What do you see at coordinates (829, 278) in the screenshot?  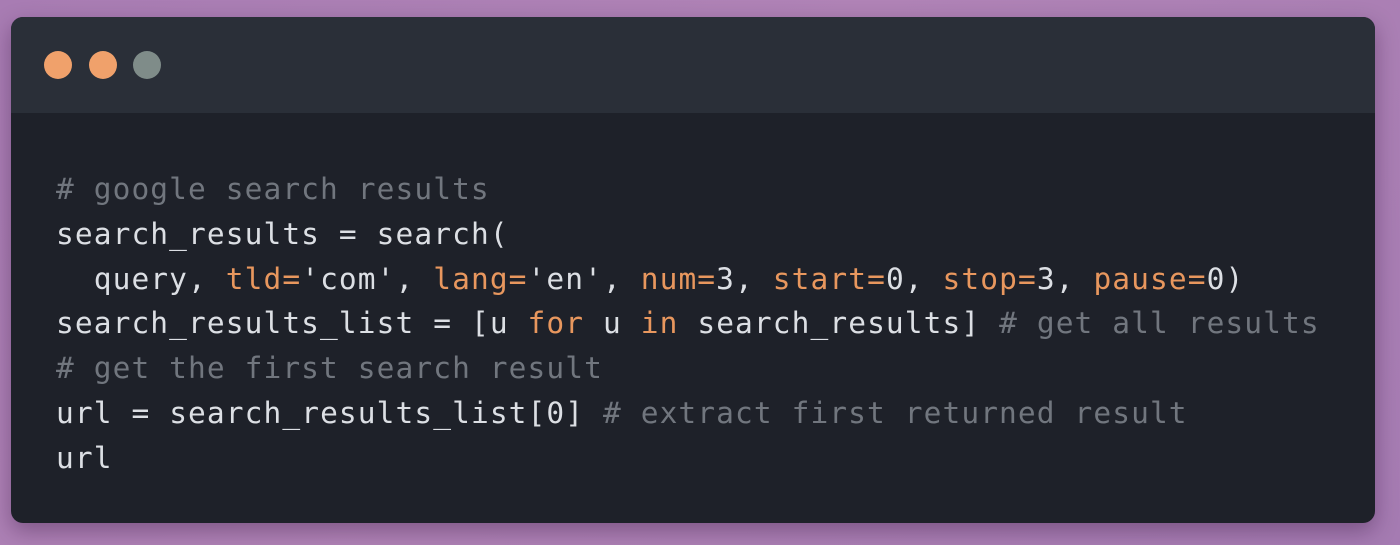 I see `code-keyword: start=` at bounding box center [829, 278].